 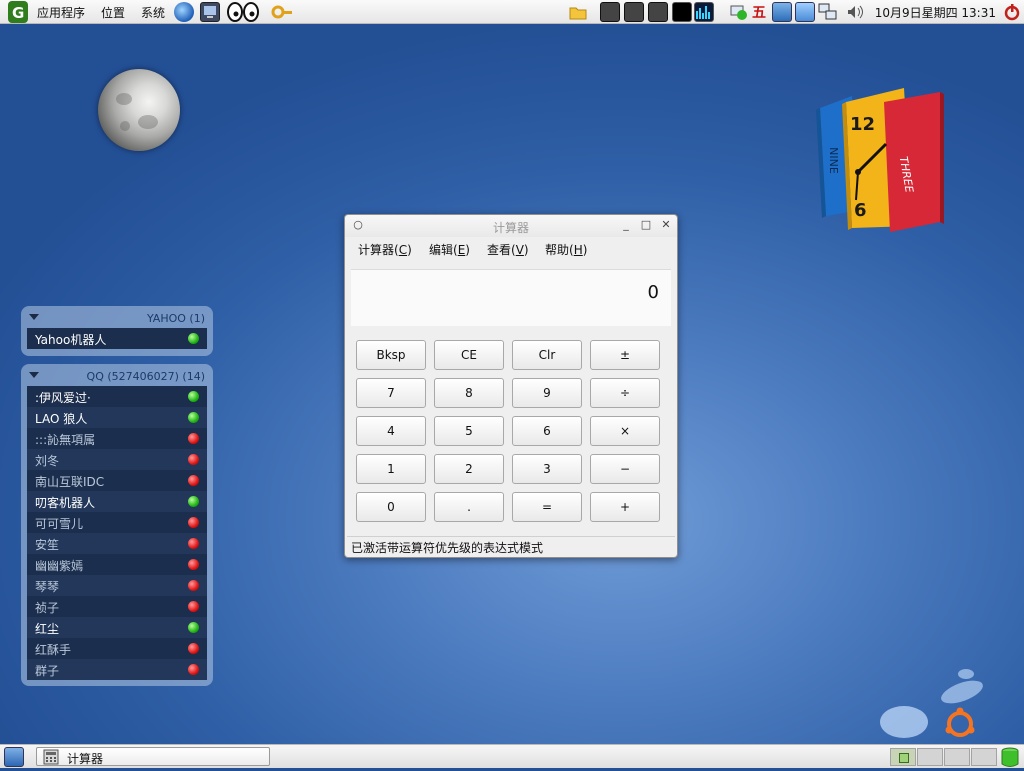 What do you see at coordinates (117, 317) in the screenshot?
I see `yahoo-panel-header: YAHOO (1)` at bounding box center [117, 317].